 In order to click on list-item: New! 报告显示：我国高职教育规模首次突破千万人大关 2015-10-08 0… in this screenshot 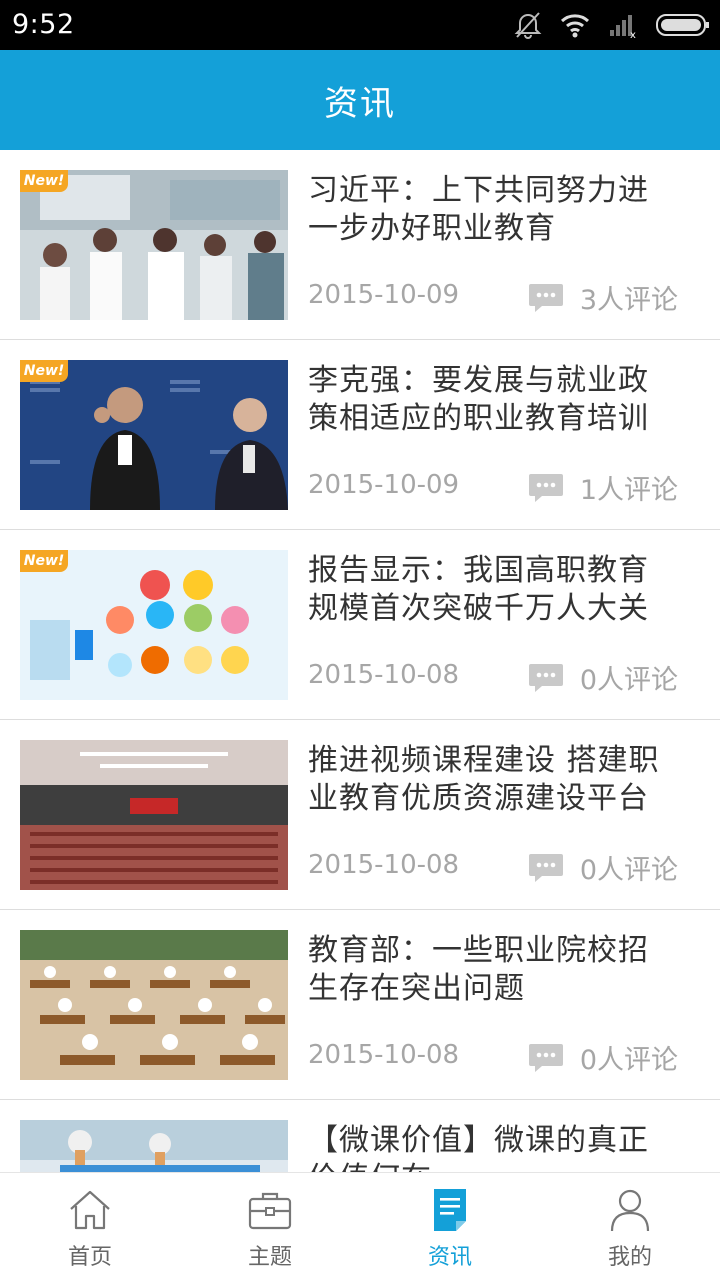, I will do `click(360, 625)`.